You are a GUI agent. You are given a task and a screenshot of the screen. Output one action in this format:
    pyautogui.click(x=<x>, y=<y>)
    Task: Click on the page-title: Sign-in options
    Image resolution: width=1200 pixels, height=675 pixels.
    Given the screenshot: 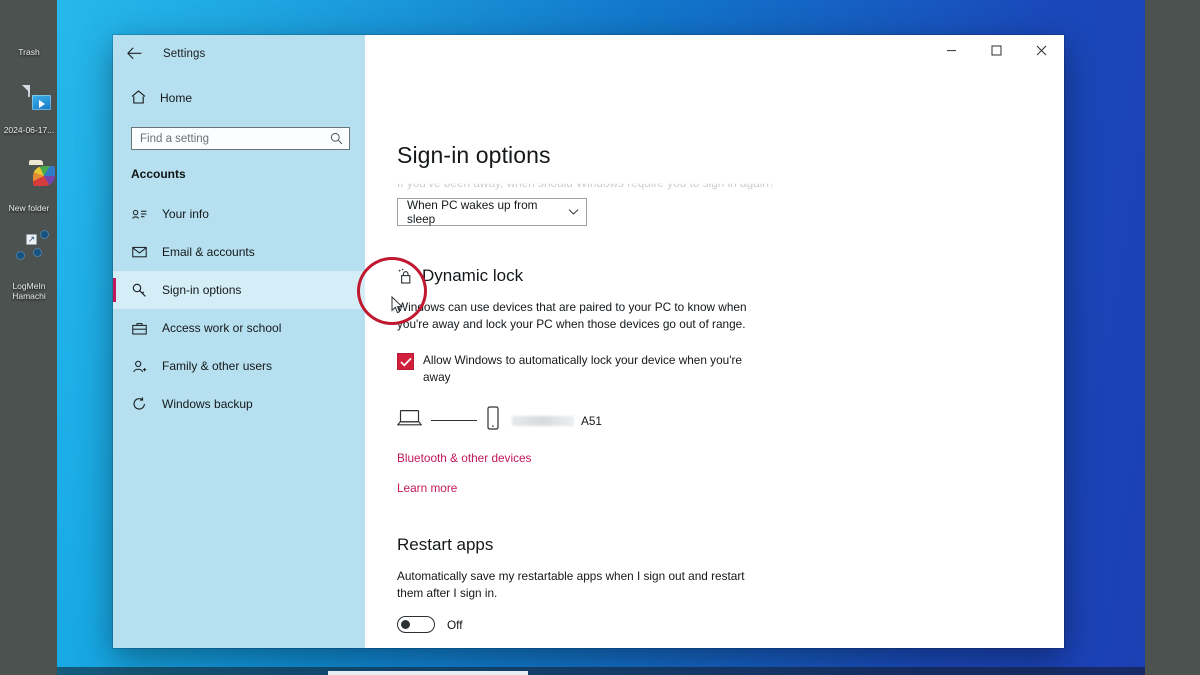 What is the action you would take?
    pyautogui.click(x=474, y=155)
    